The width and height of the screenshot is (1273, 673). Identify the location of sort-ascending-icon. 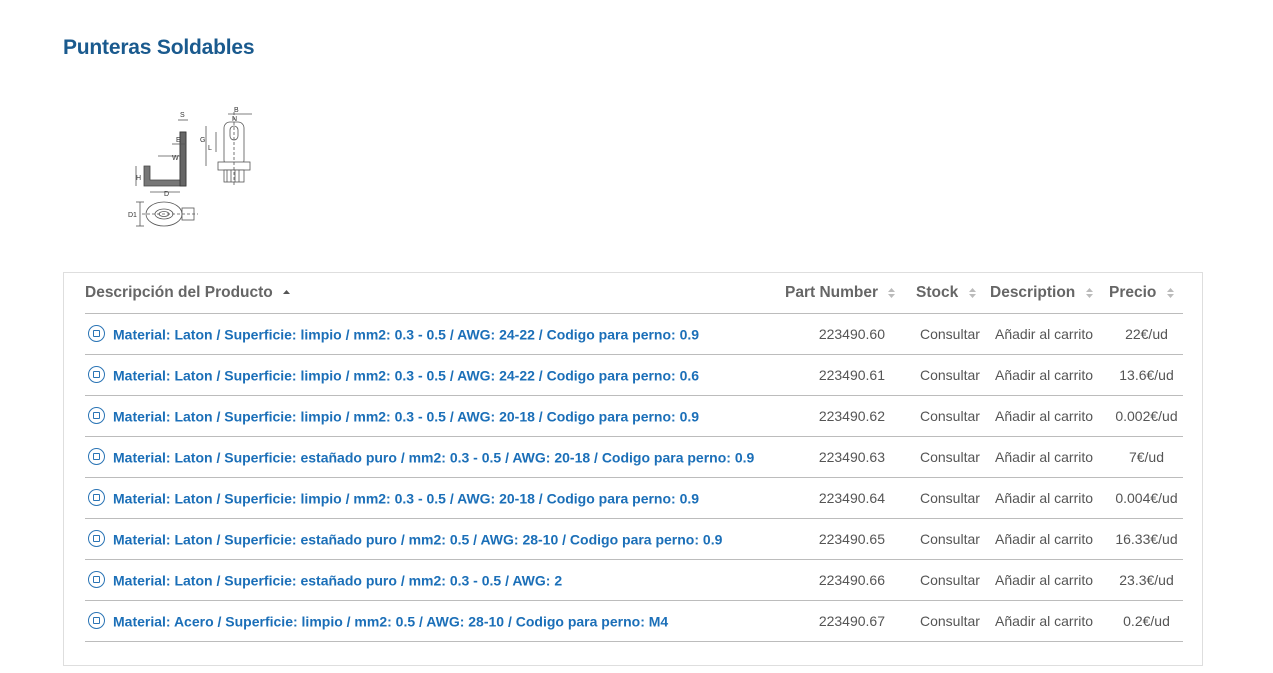
(287, 291).